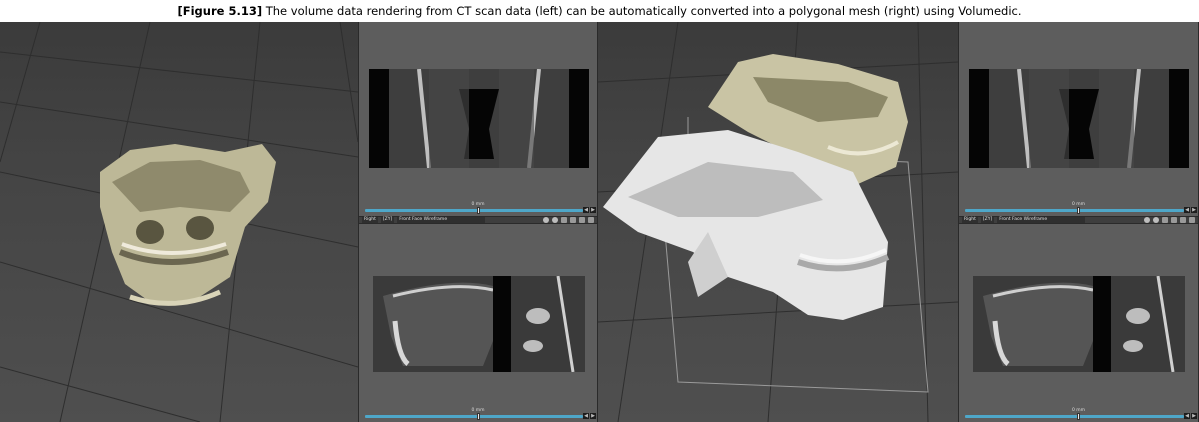  I want to click on bottom-slice-slider-left: 0 mm ◀ ▶, so click(478, 415).